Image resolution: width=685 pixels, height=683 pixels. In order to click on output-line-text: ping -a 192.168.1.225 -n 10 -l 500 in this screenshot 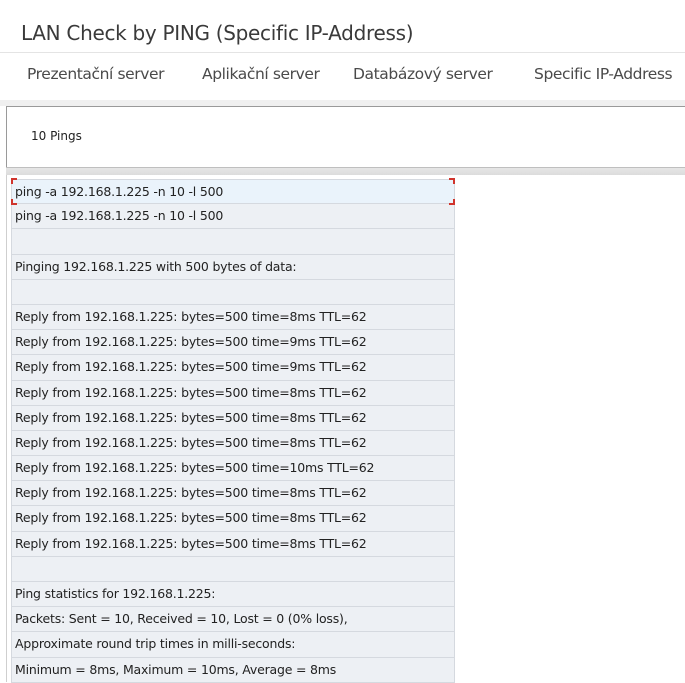, I will do `click(119, 191)`.